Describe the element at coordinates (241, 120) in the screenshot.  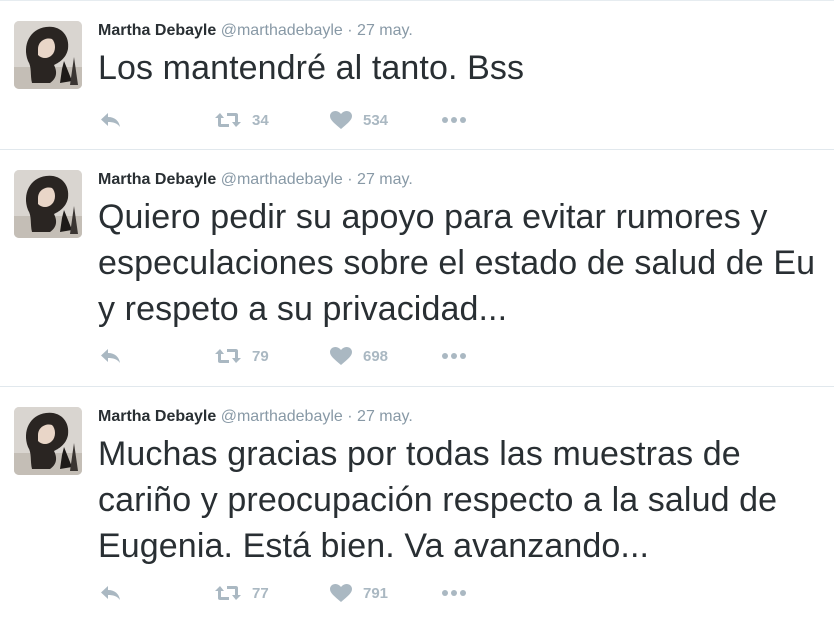
I see `retweet-button: 34` at that location.